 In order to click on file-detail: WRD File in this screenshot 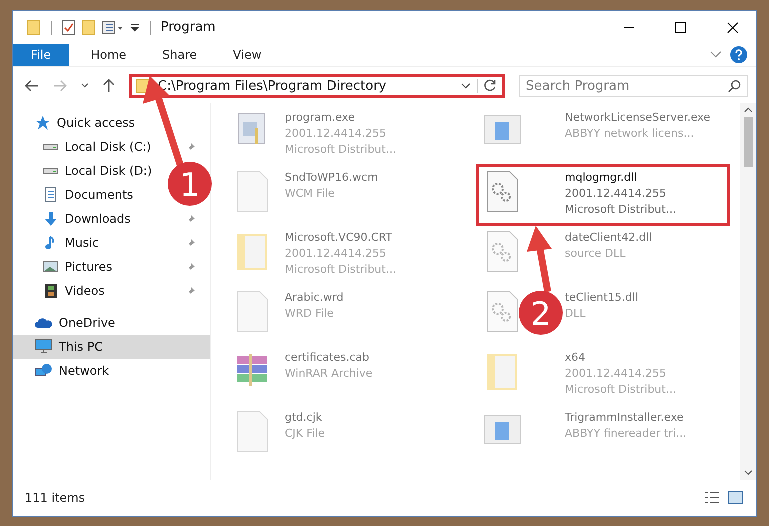, I will do `click(310, 314)`.